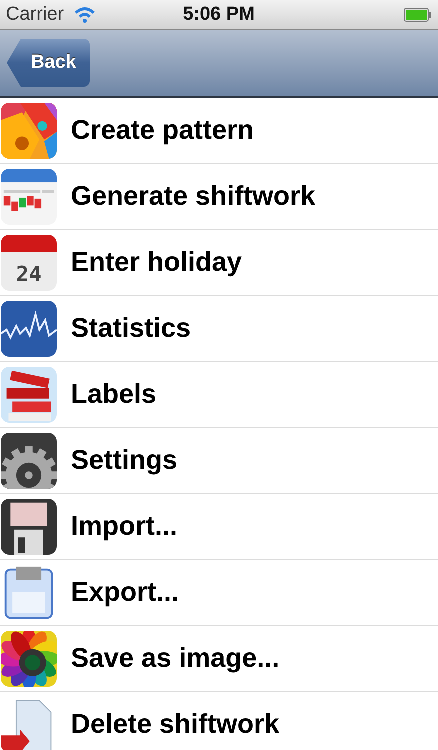 The height and width of the screenshot is (750, 438). Describe the element at coordinates (29, 274) in the screenshot. I see `calendar-date: 24` at that location.